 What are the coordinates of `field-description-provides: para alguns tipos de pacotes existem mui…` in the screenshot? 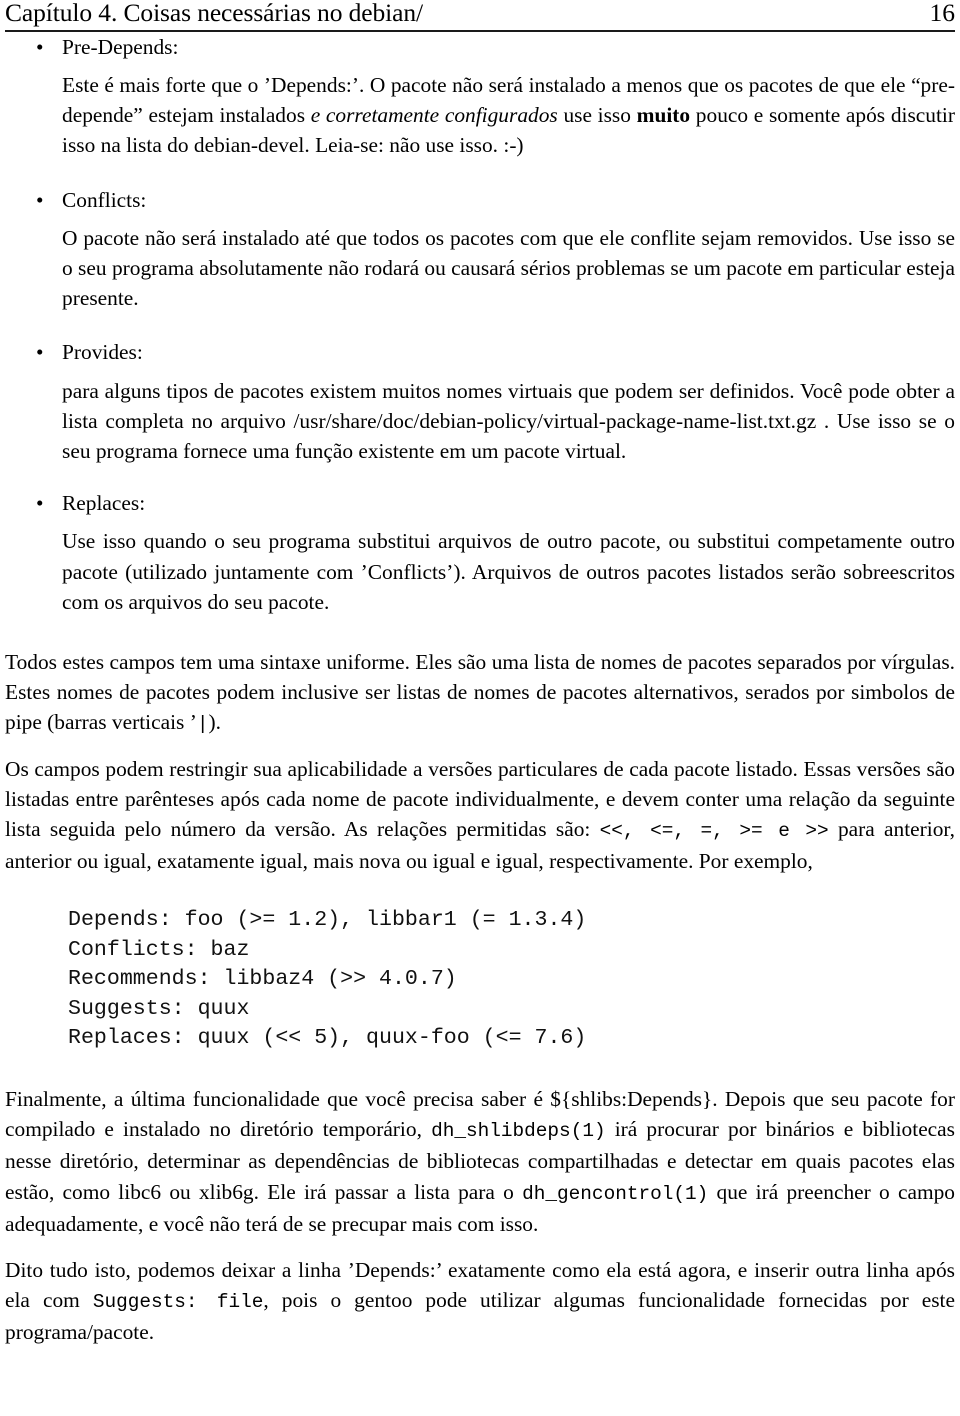 It's located at (508, 420).